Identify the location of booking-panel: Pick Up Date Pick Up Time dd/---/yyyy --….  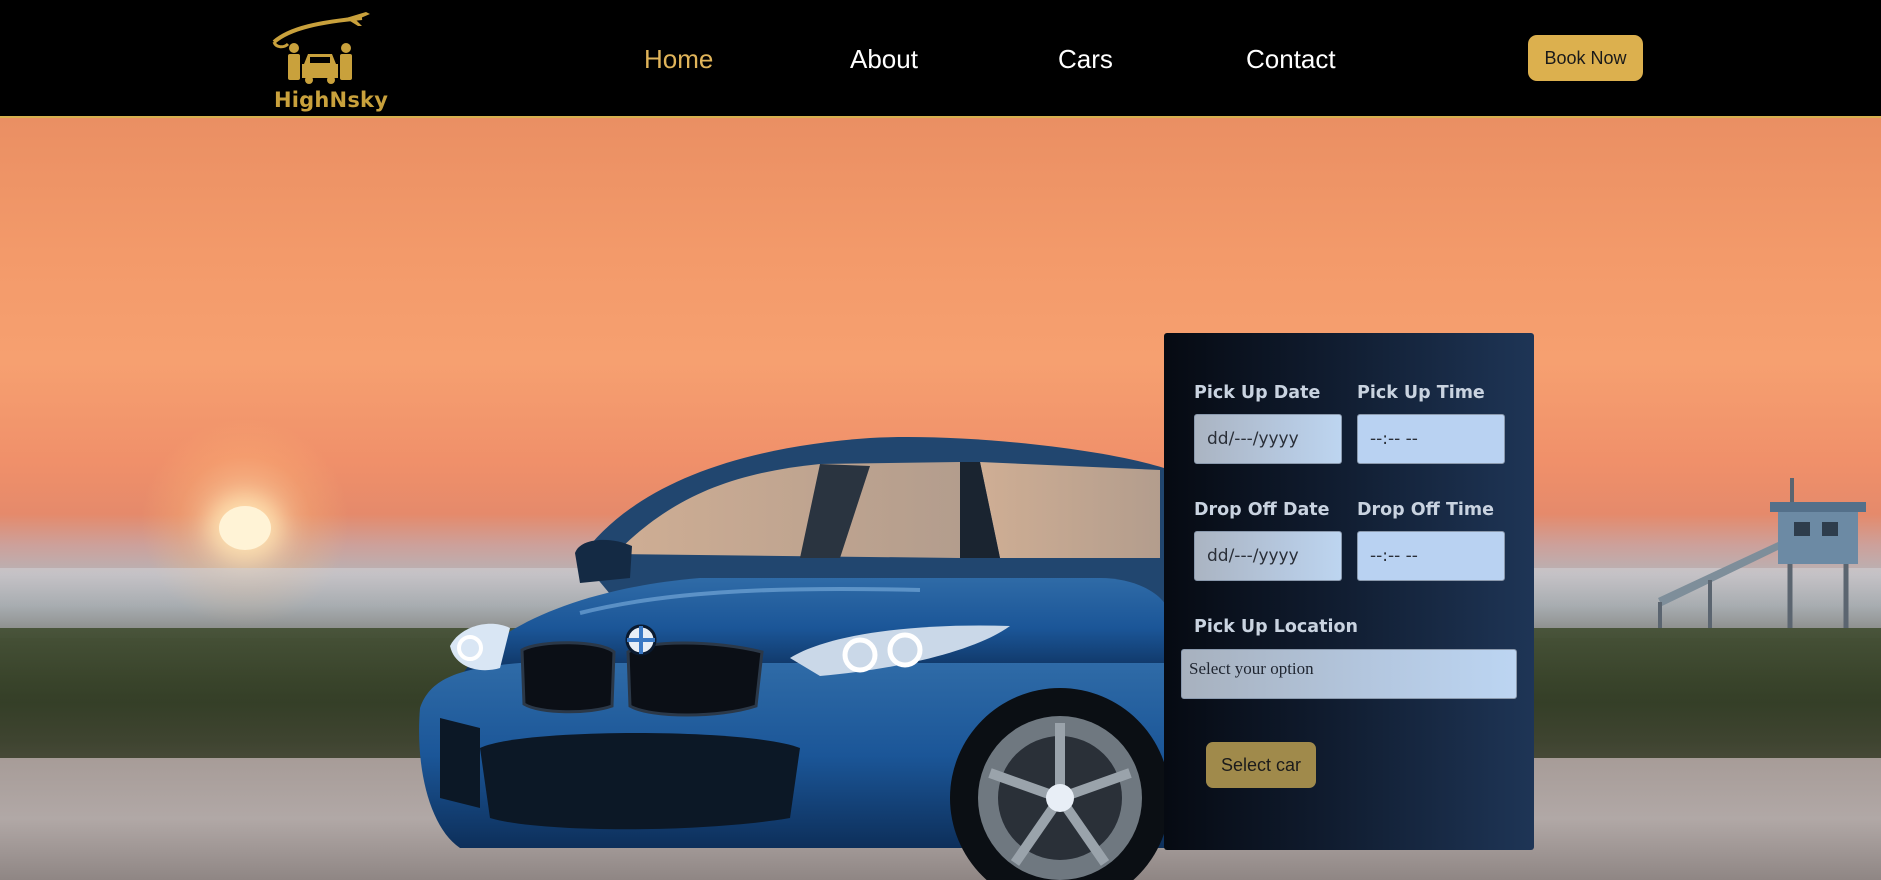
(1349, 591).